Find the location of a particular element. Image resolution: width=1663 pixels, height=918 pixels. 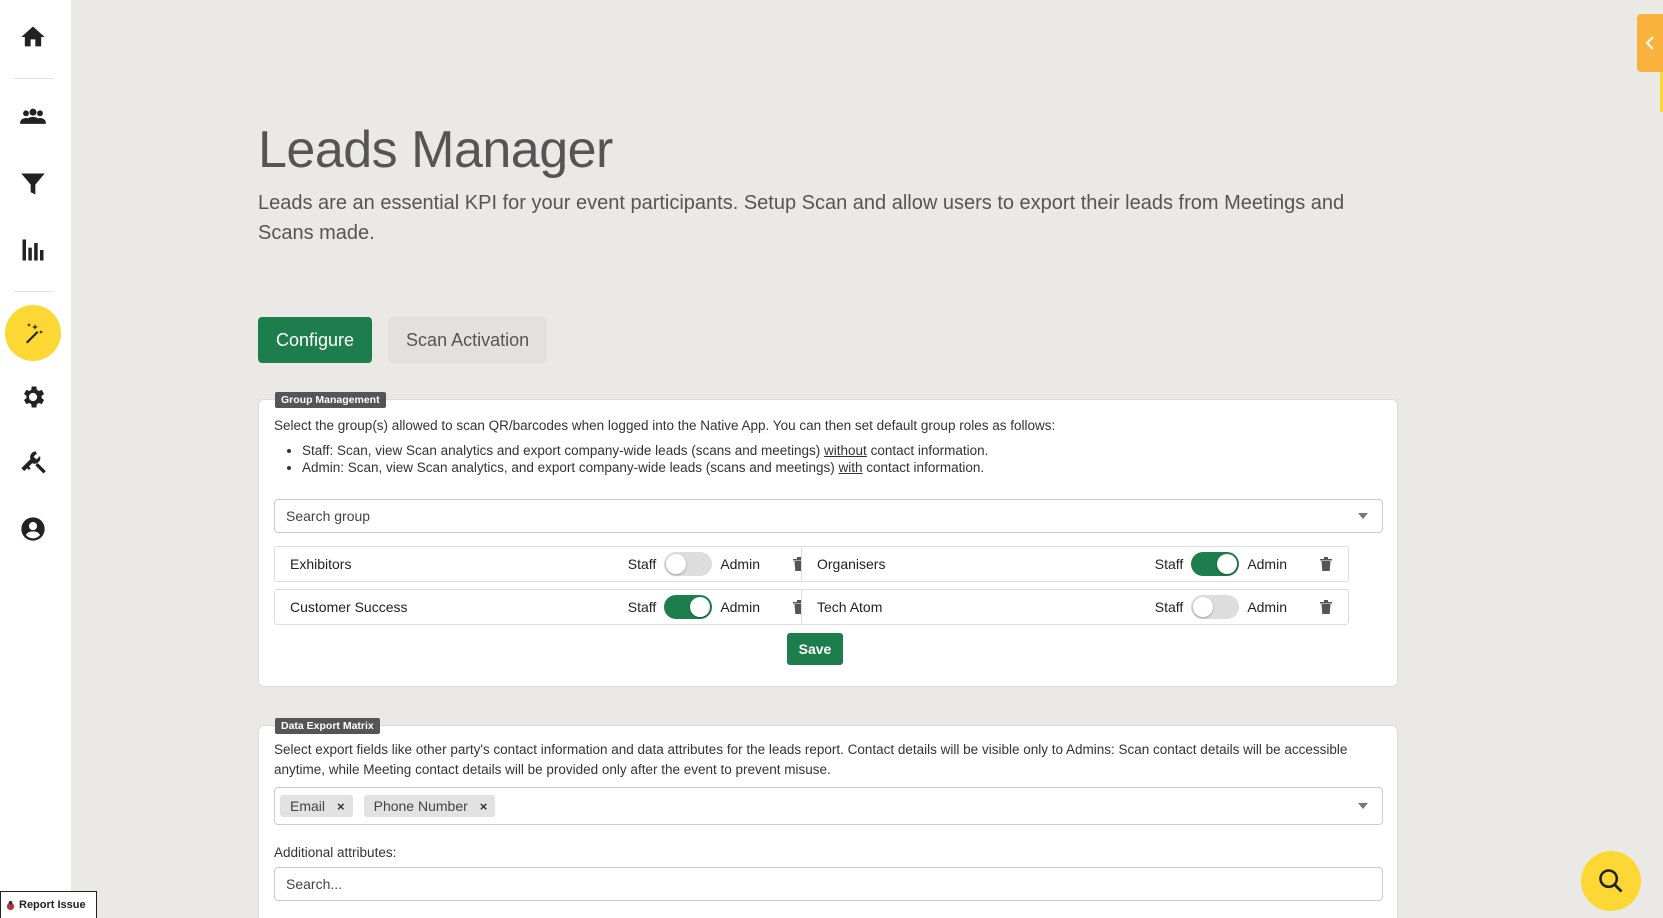

filter-icon is located at coordinates (33, 184).